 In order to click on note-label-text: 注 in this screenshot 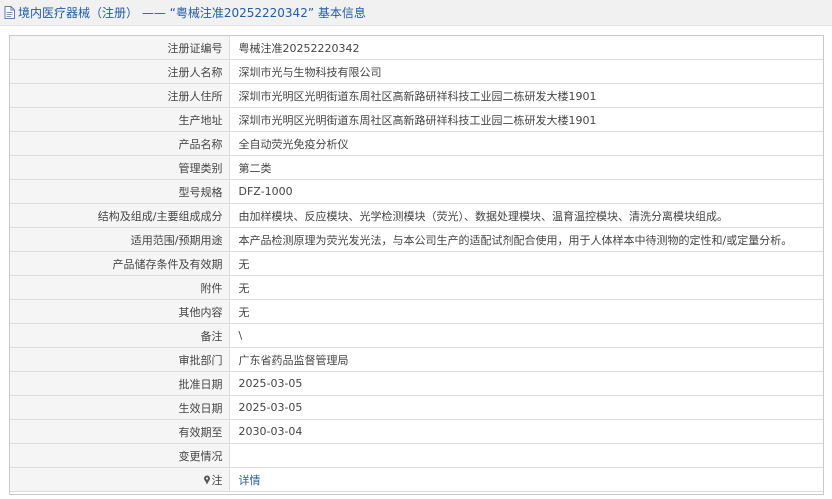, I will do `click(217, 480)`.